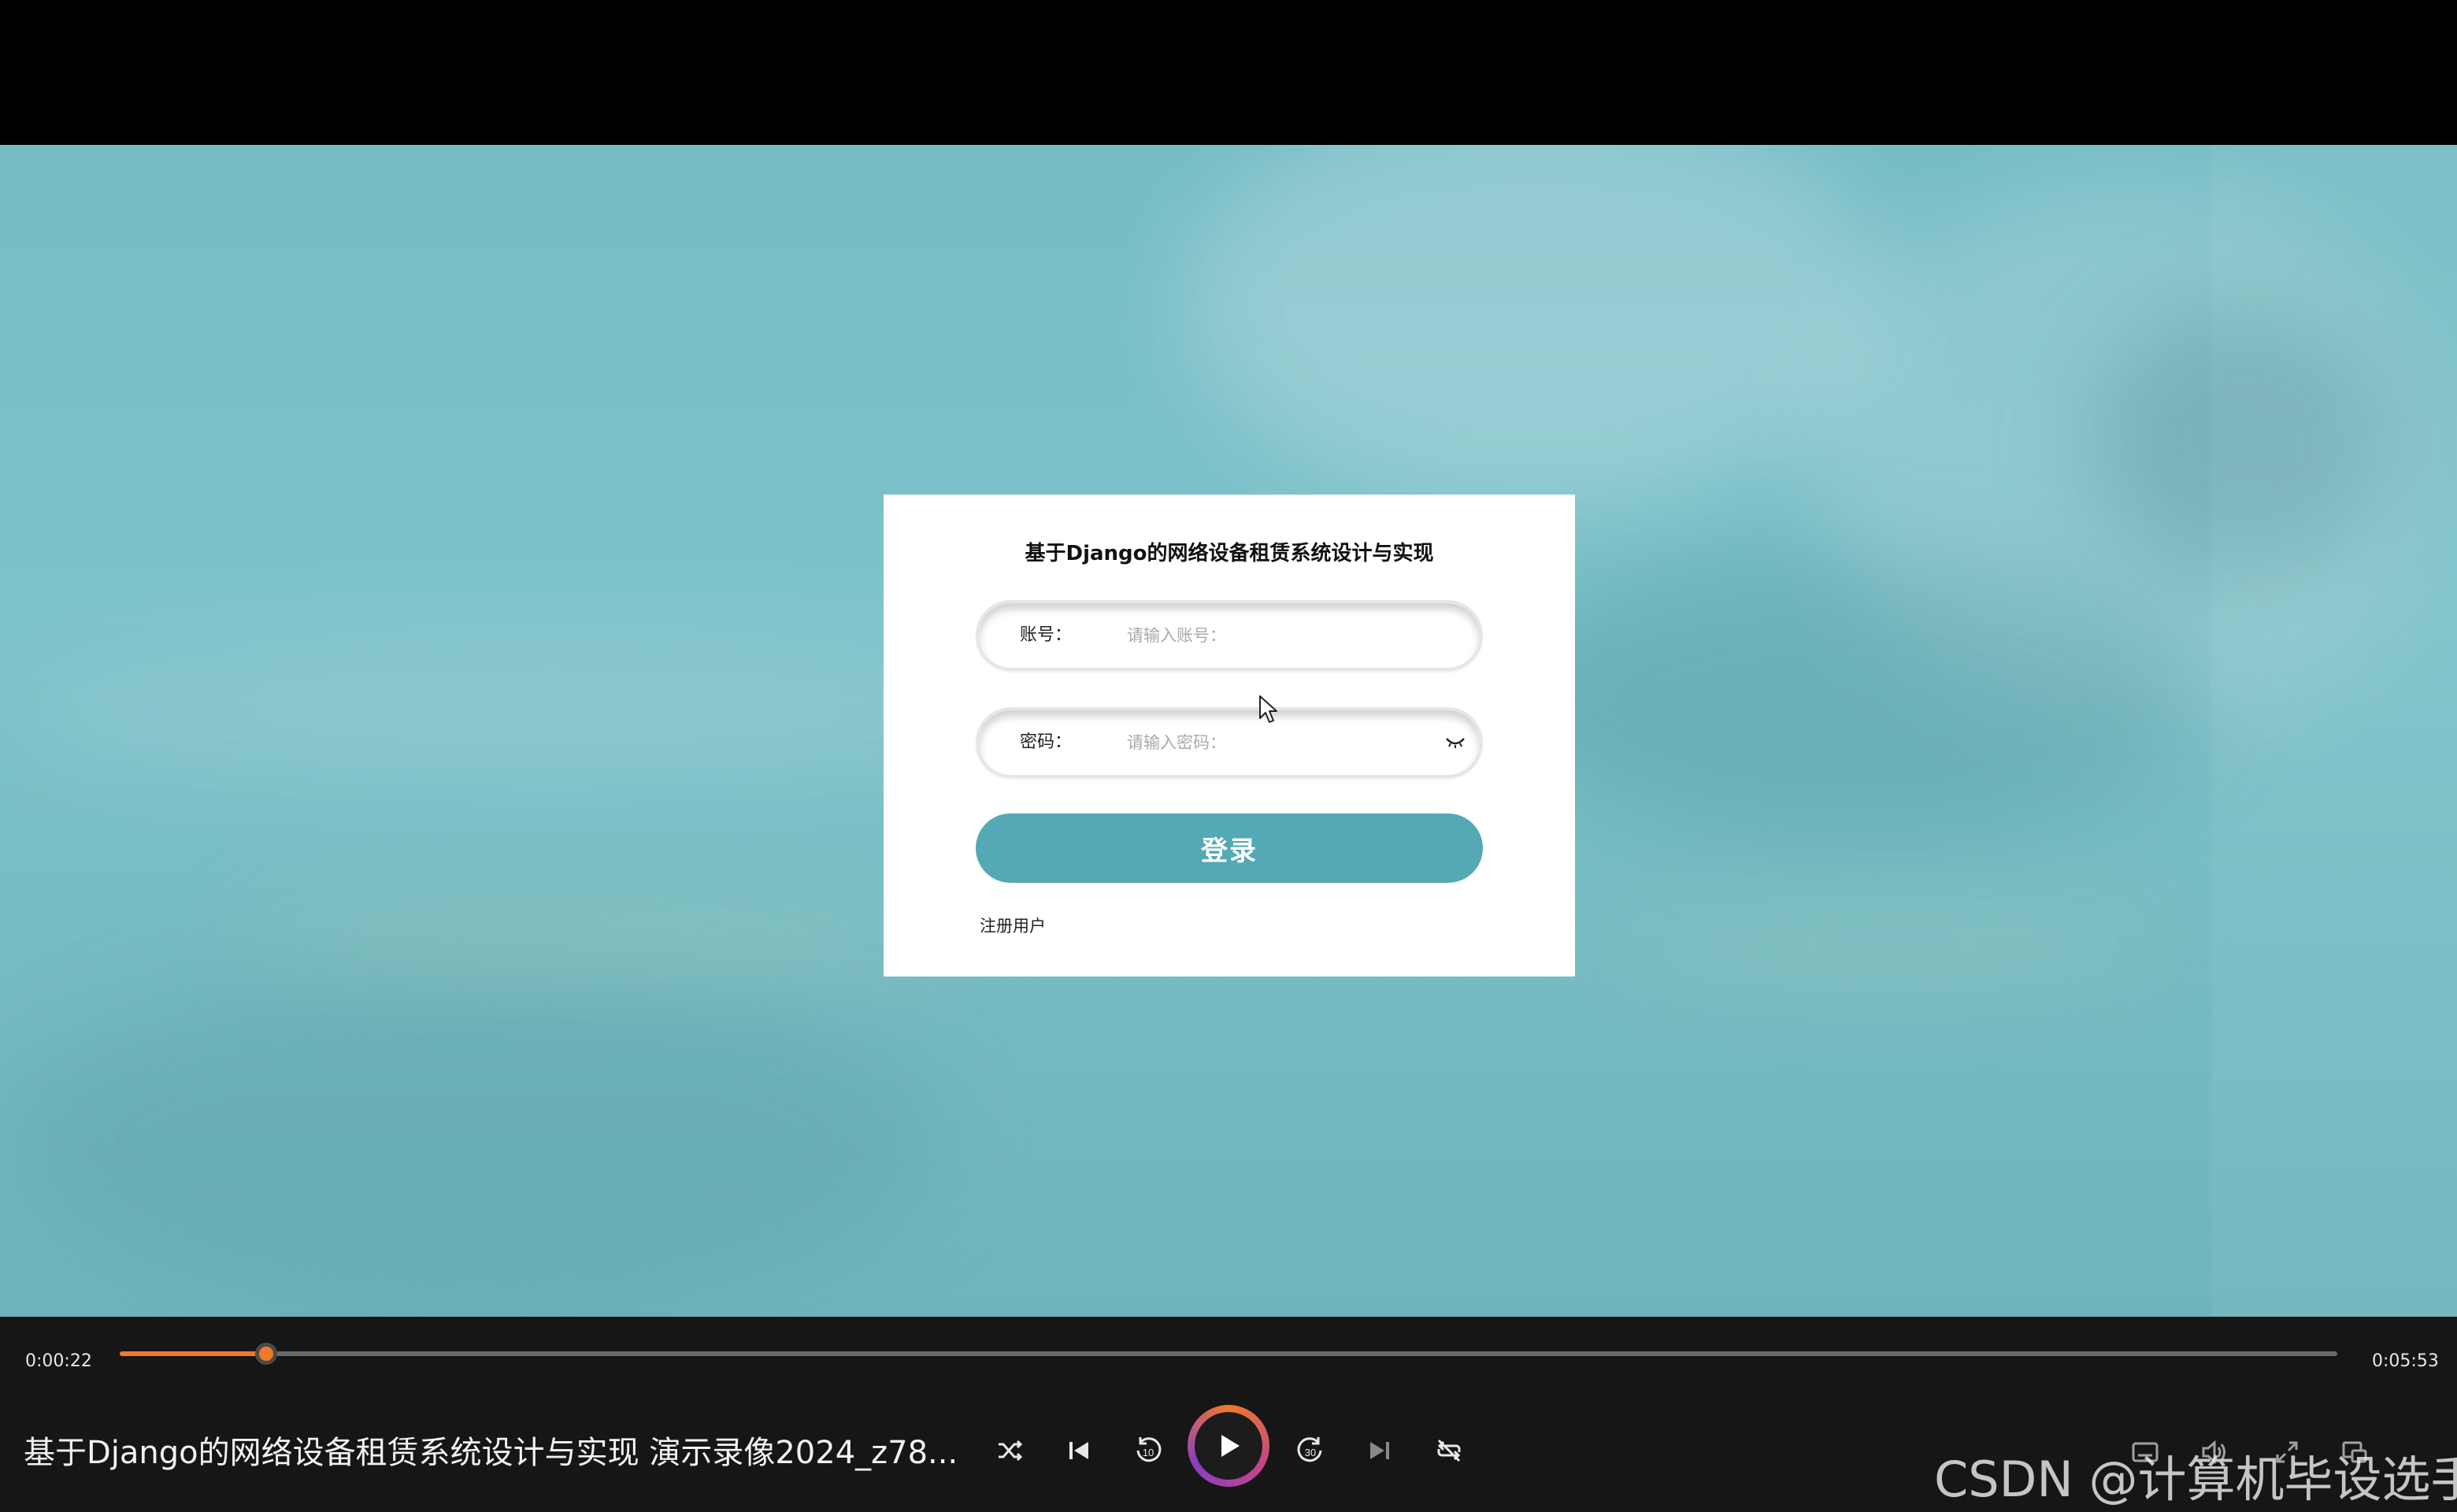  I want to click on progress-thumb, so click(265, 1354).